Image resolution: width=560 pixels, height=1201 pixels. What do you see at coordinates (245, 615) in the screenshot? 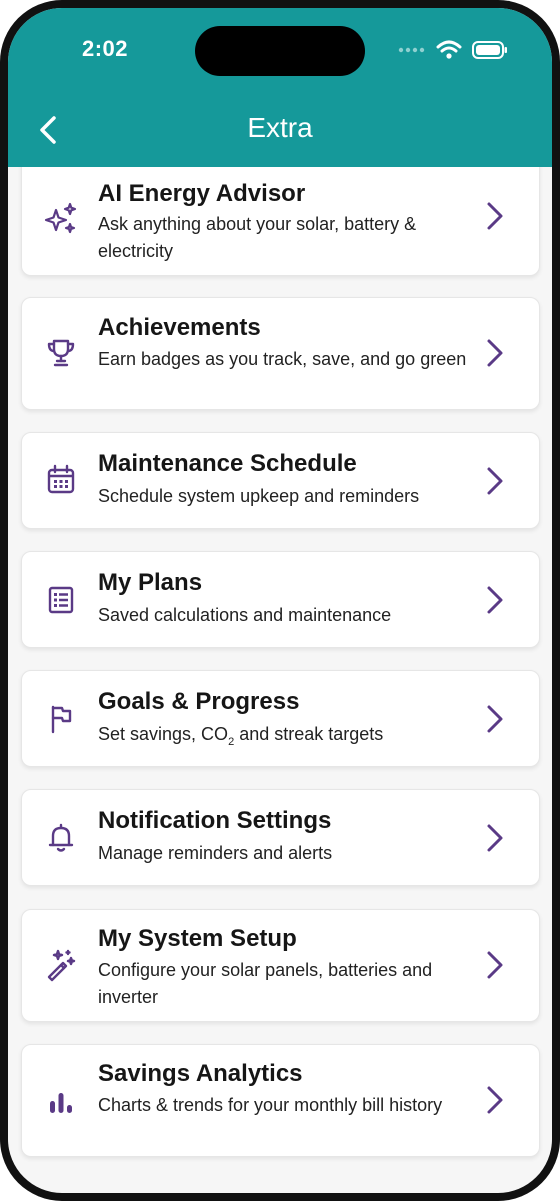
I see `item-description: Saved calculations and maintenance` at bounding box center [245, 615].